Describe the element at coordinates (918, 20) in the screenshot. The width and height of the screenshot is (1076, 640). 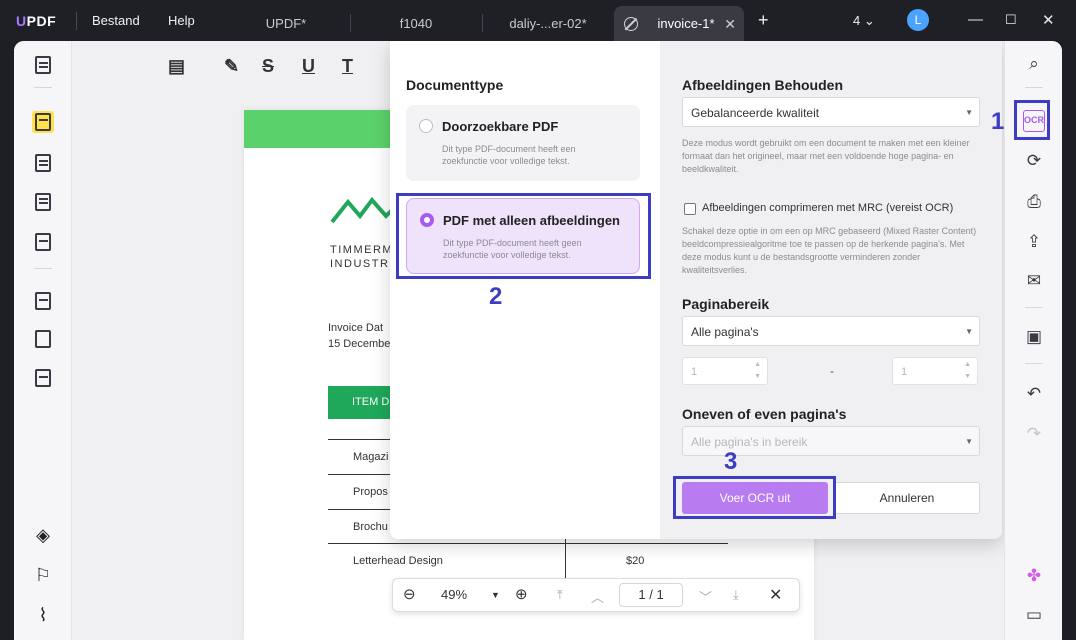
I see `avatar: L` at that location.